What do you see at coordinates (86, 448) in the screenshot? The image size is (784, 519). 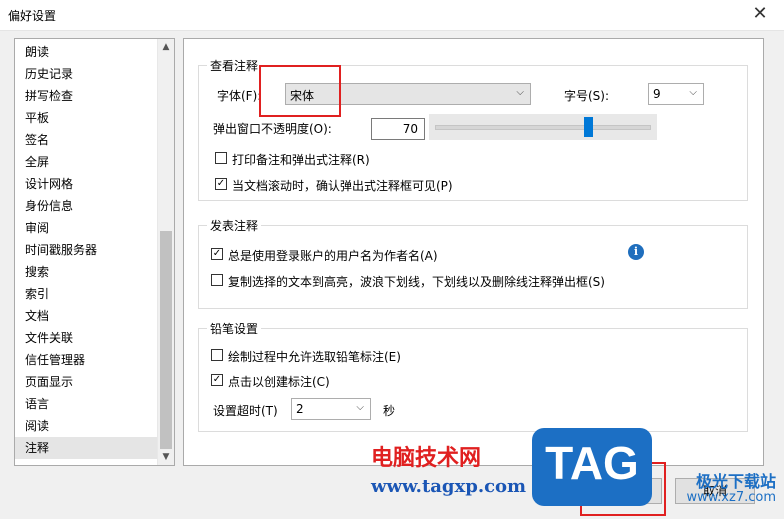 I see `sidebar-item: 注释` at bounding box center [86, 448].